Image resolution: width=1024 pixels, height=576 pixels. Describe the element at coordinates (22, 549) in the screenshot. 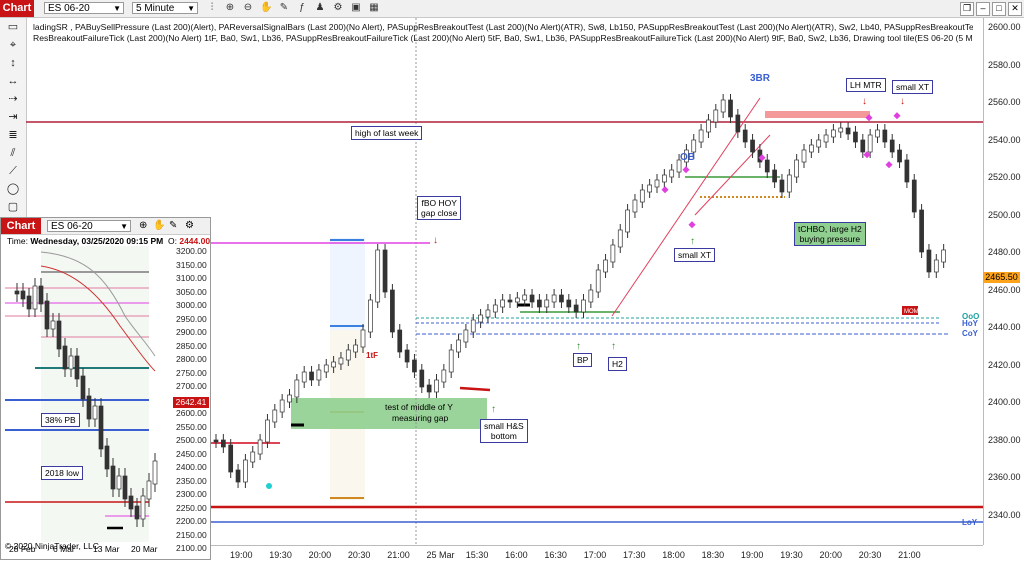

I see `inset-x-tick-label: 28 Feb` at that location.